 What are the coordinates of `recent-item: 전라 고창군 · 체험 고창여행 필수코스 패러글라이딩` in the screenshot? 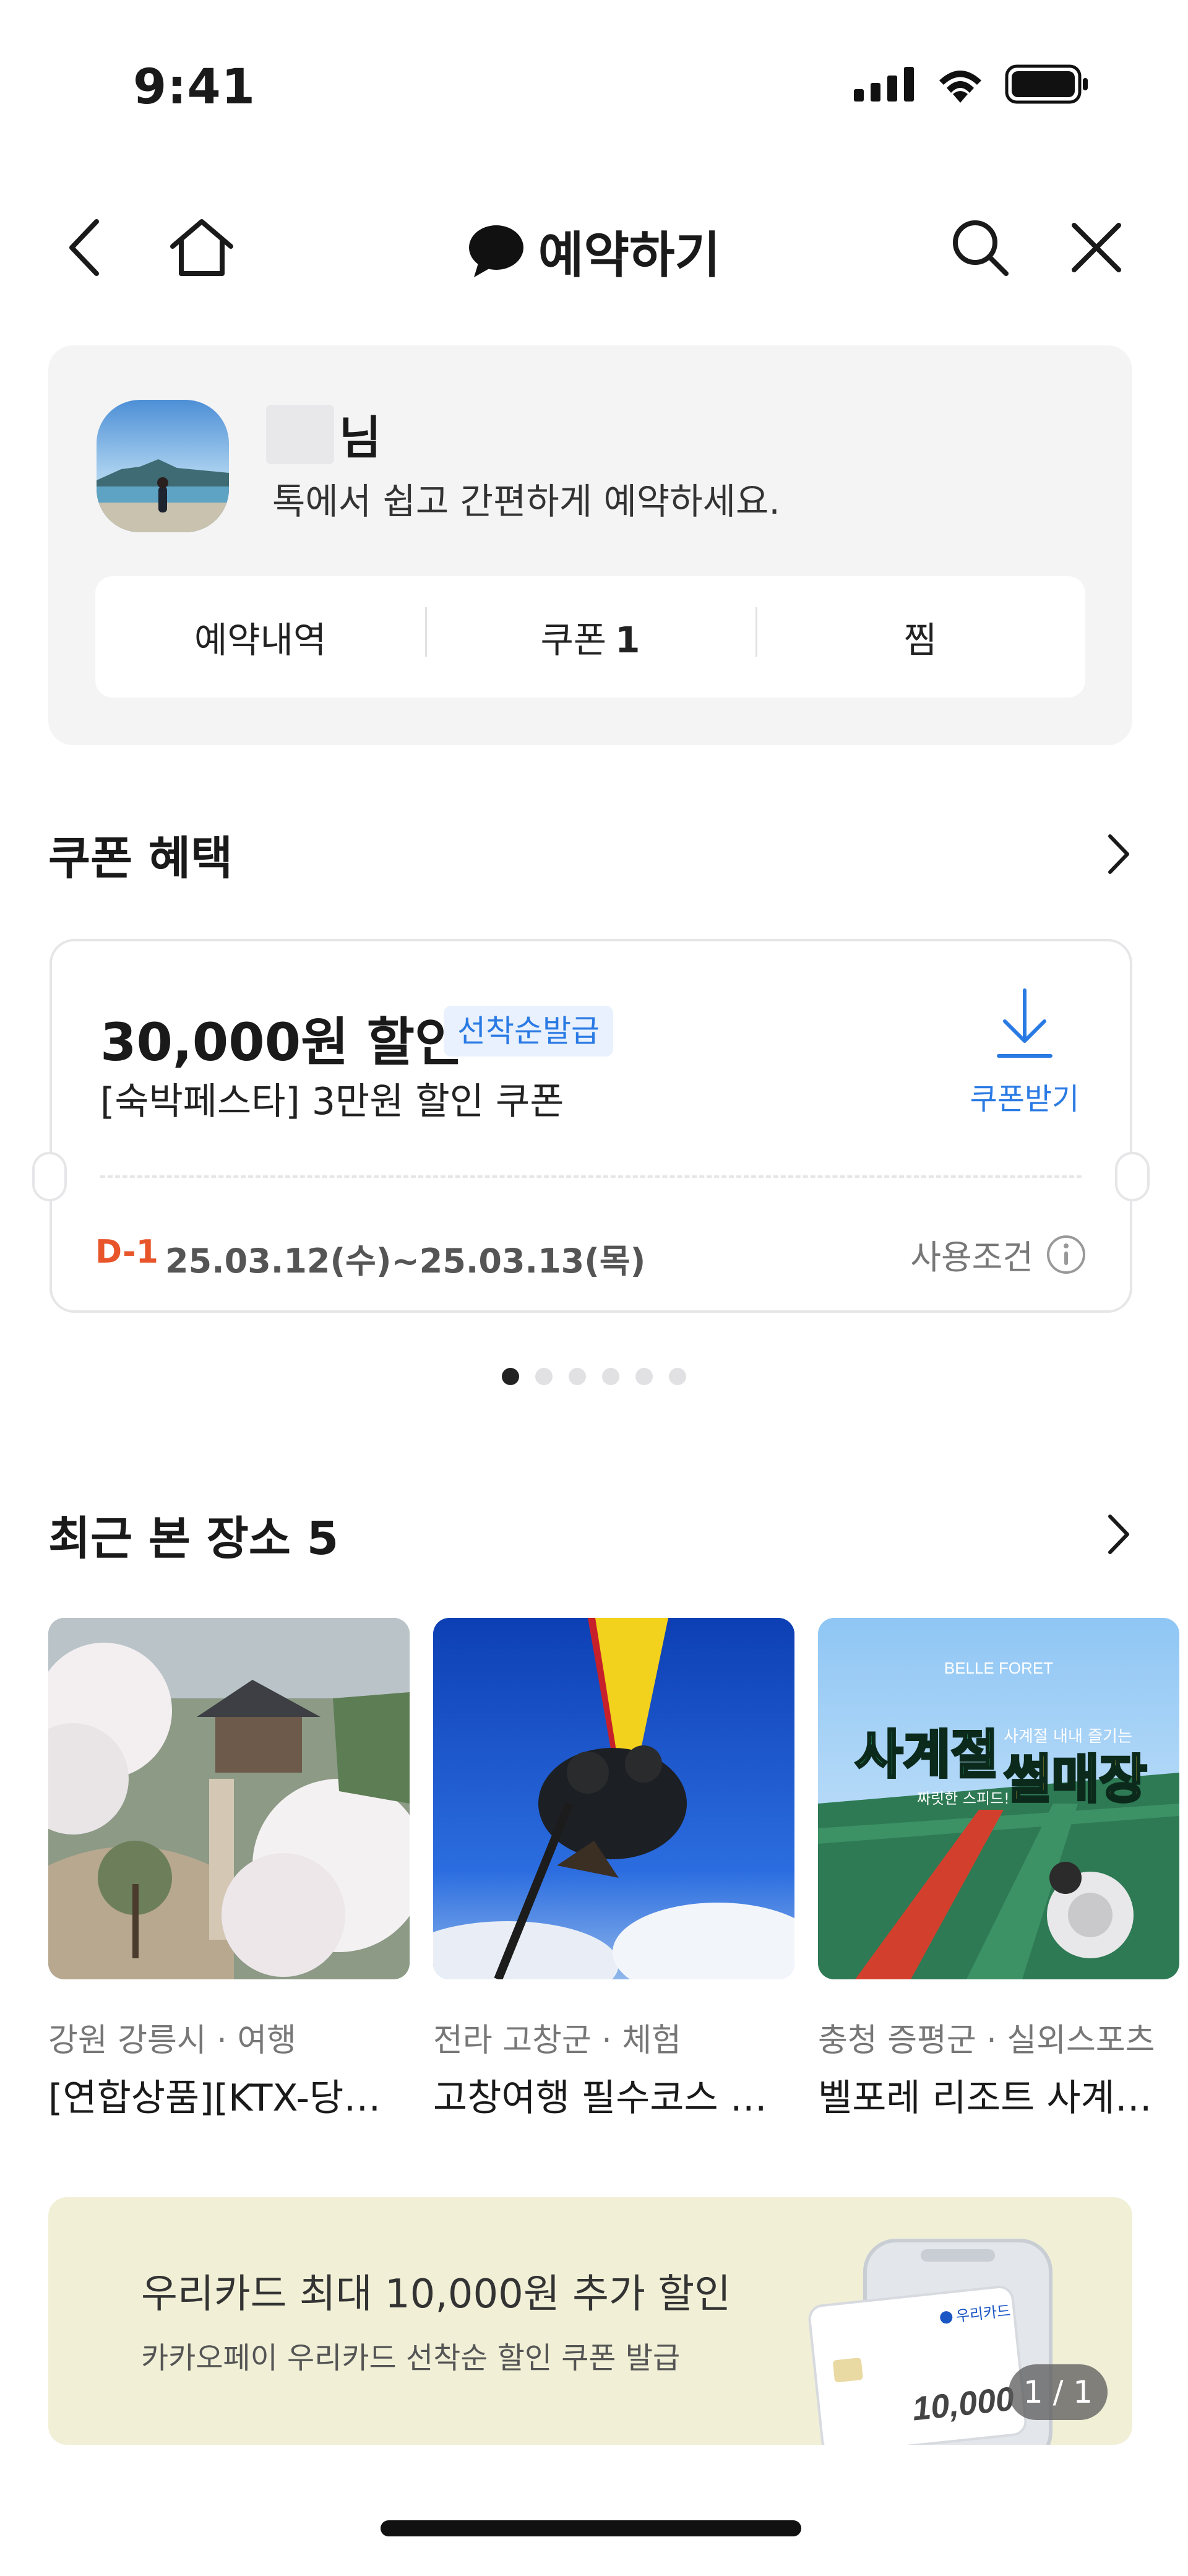 It's located at (613, 1870).